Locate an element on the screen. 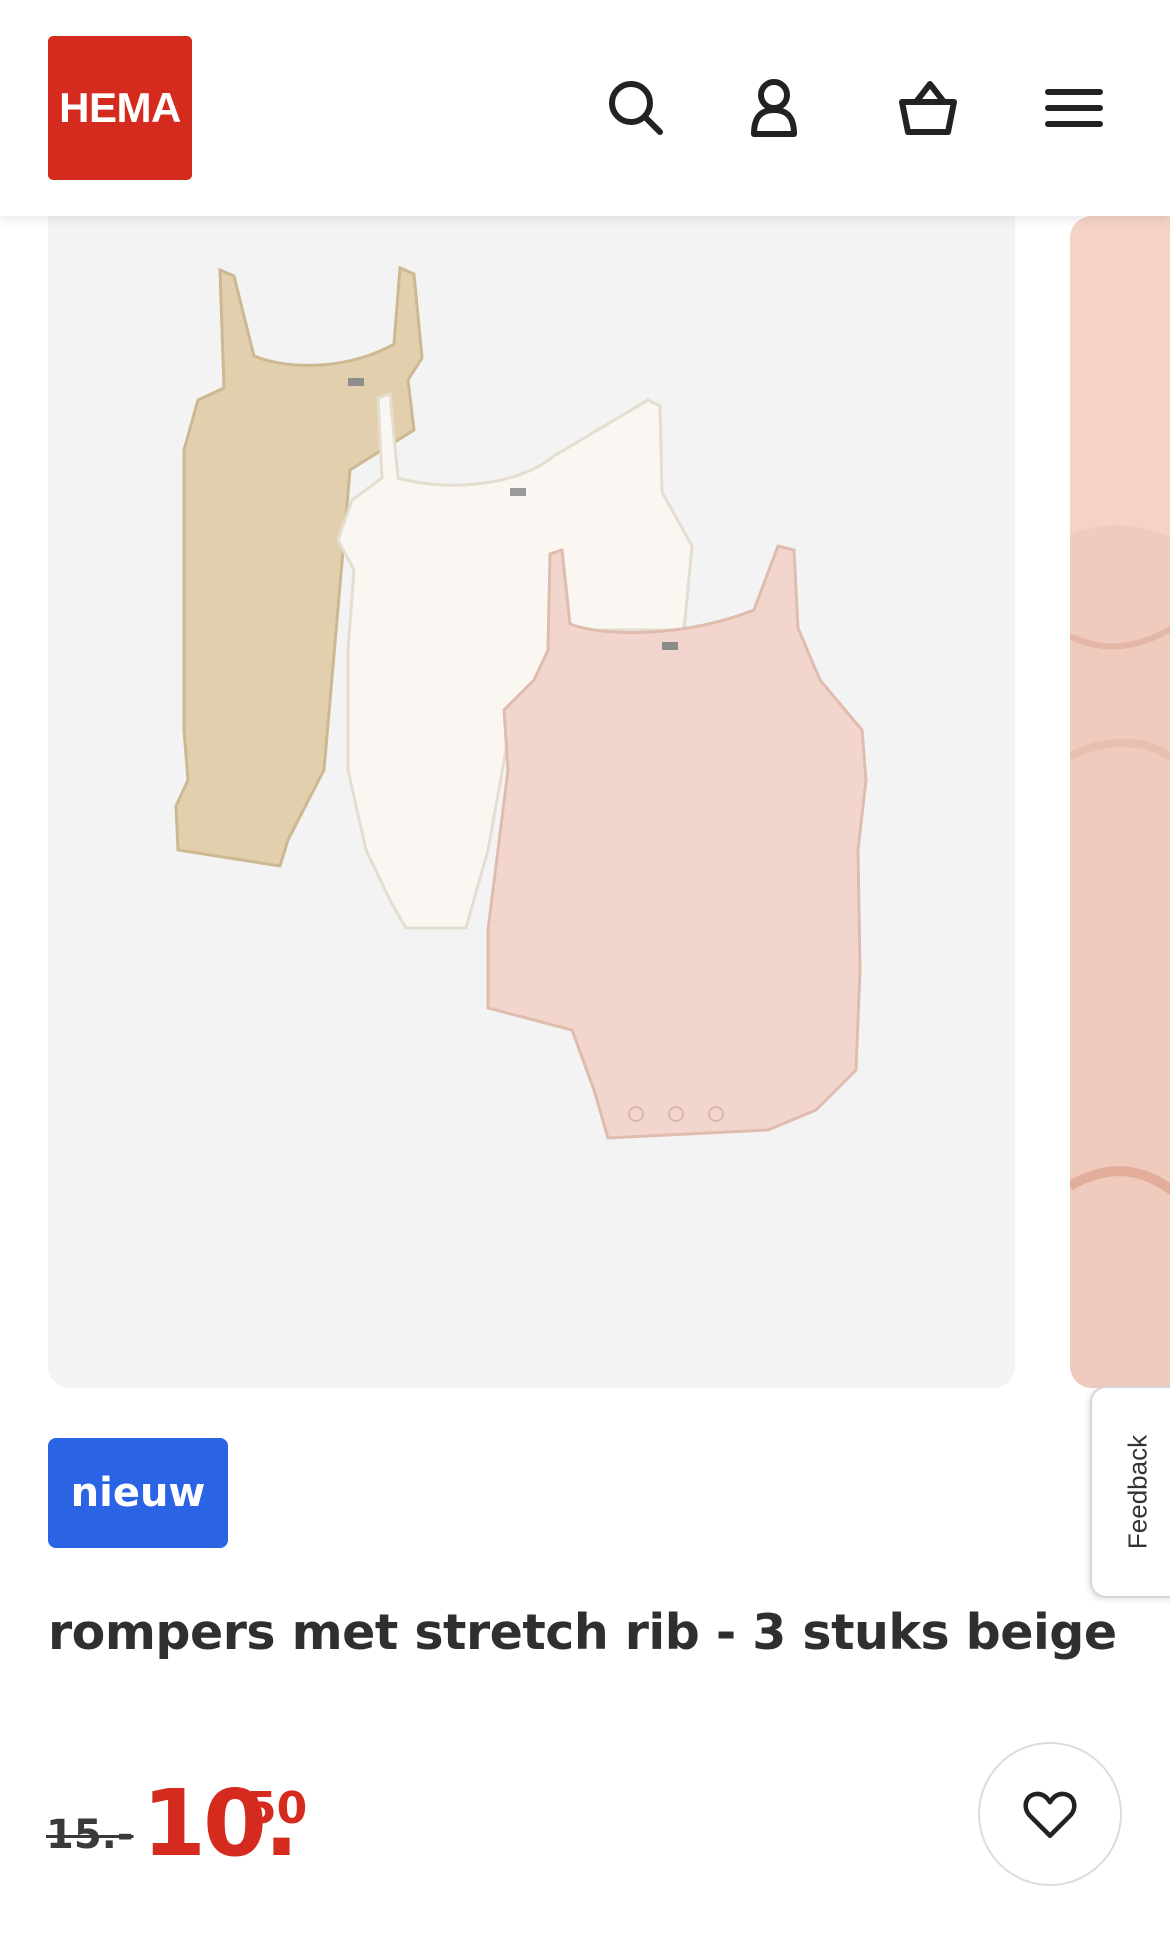 Image resolution: width=1170 pixels, height=1958 pixels. heart-icon is located at coordinates (1050, 1815).